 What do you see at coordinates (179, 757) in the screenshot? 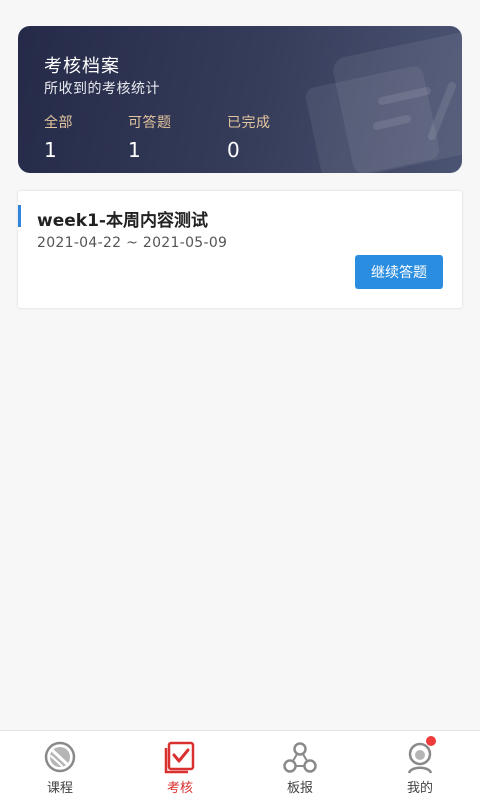
I see `exam-icon` at bounding box center [179, 757].